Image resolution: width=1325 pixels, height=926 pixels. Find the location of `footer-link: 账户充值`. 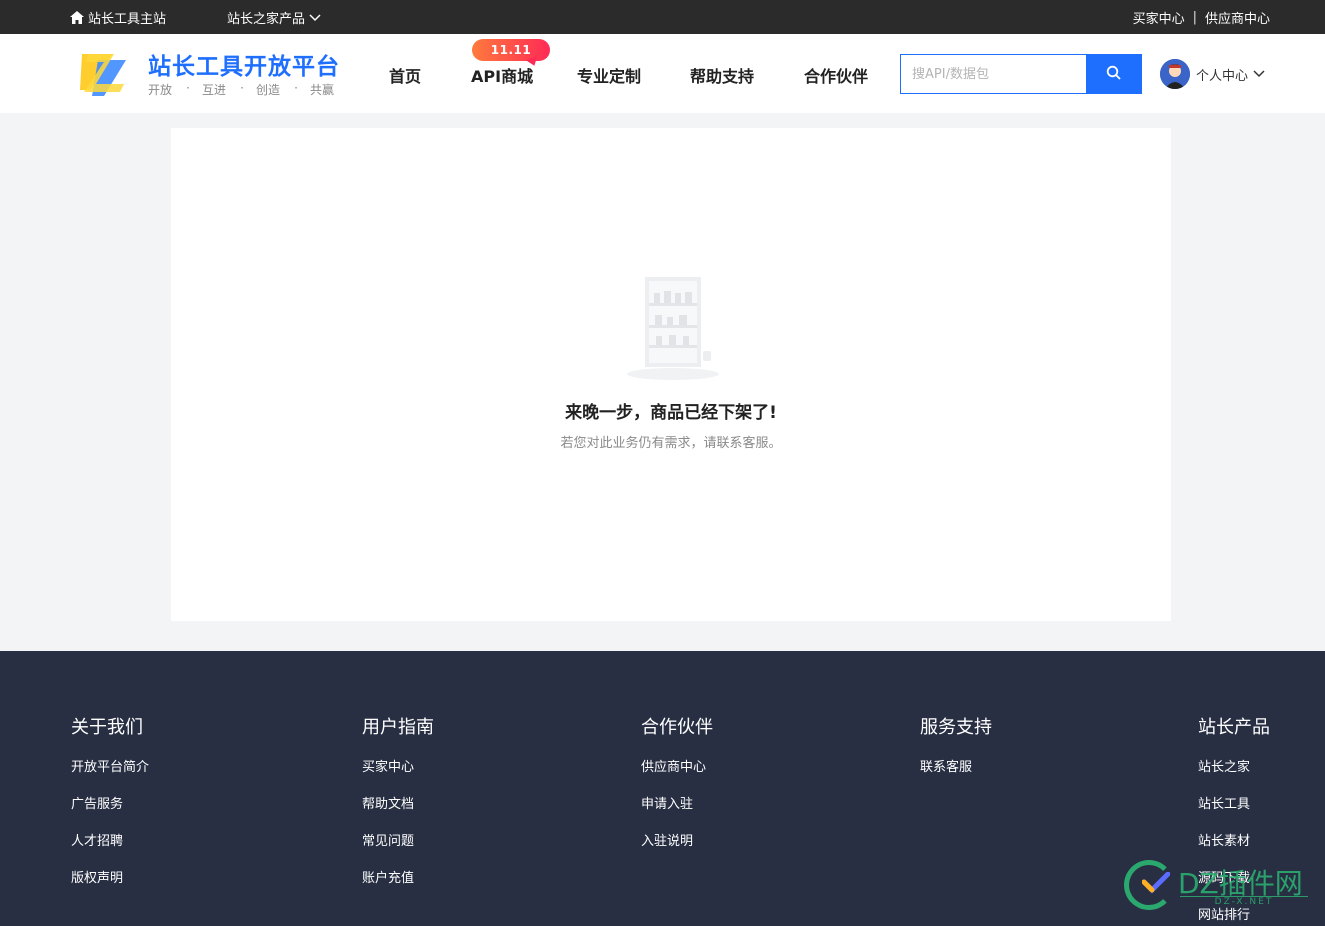

footer-link: 账户充值 is located at coordinates (398, 878).